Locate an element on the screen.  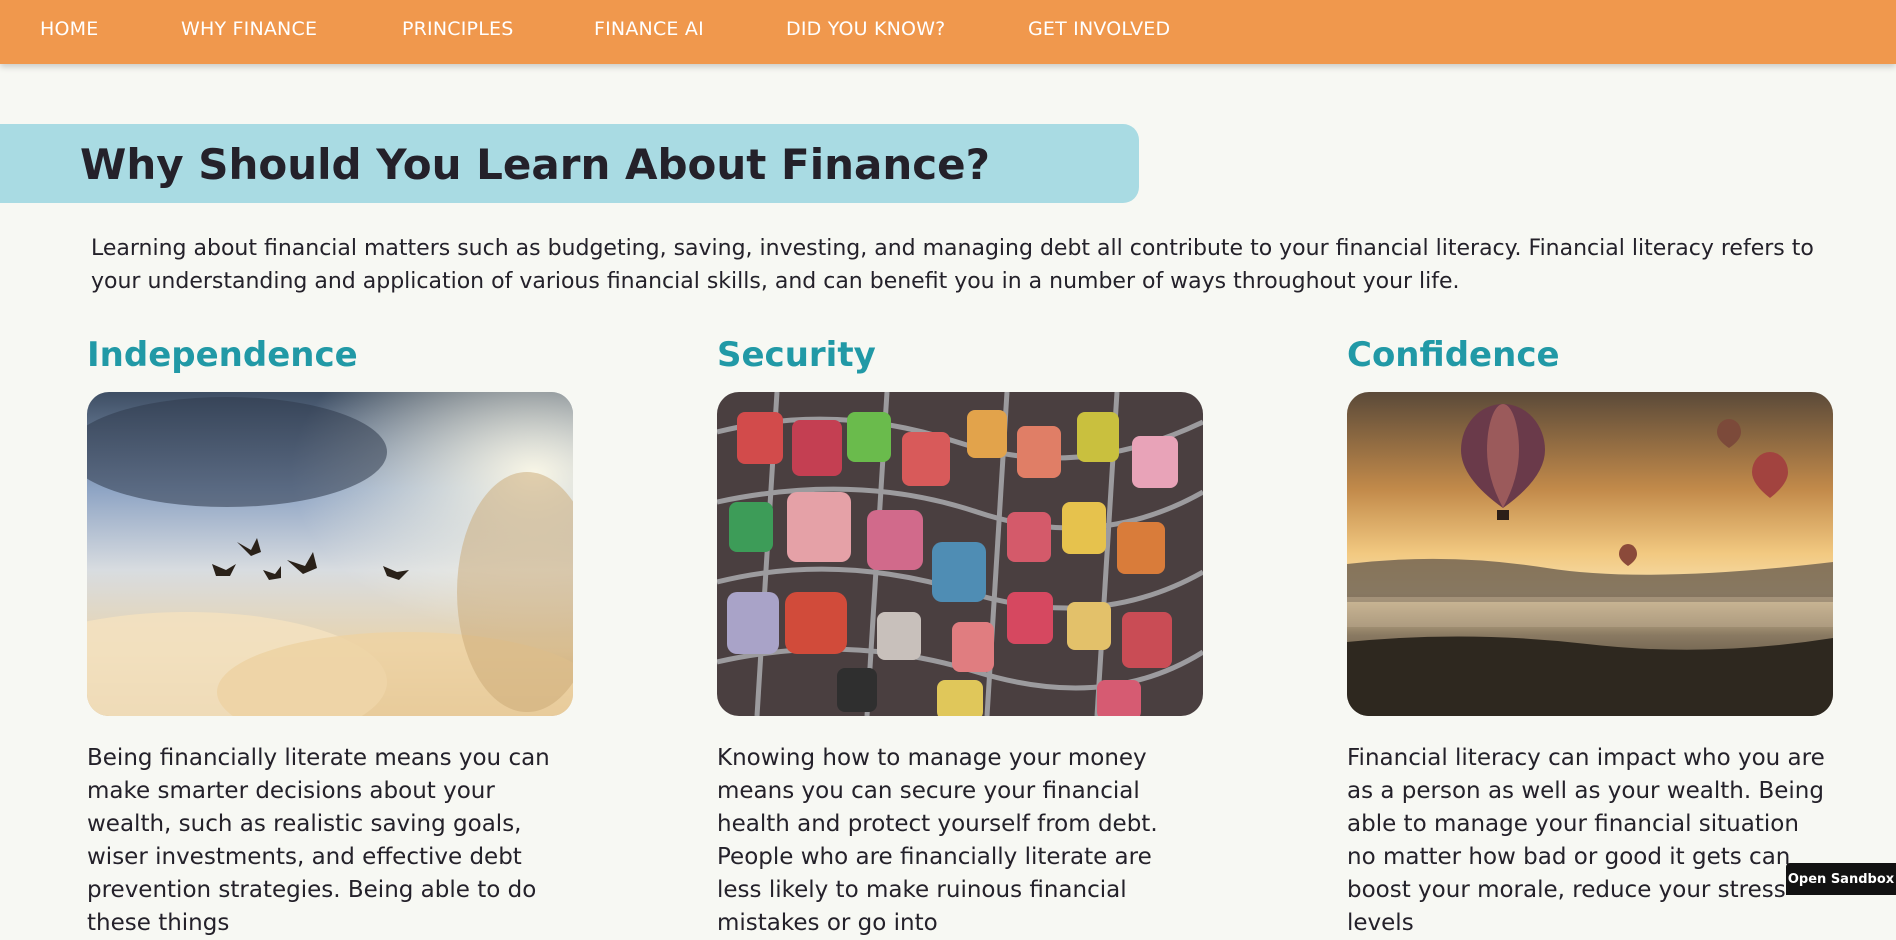
hot-air-balloons-image is located at coordinates (1590, 554).